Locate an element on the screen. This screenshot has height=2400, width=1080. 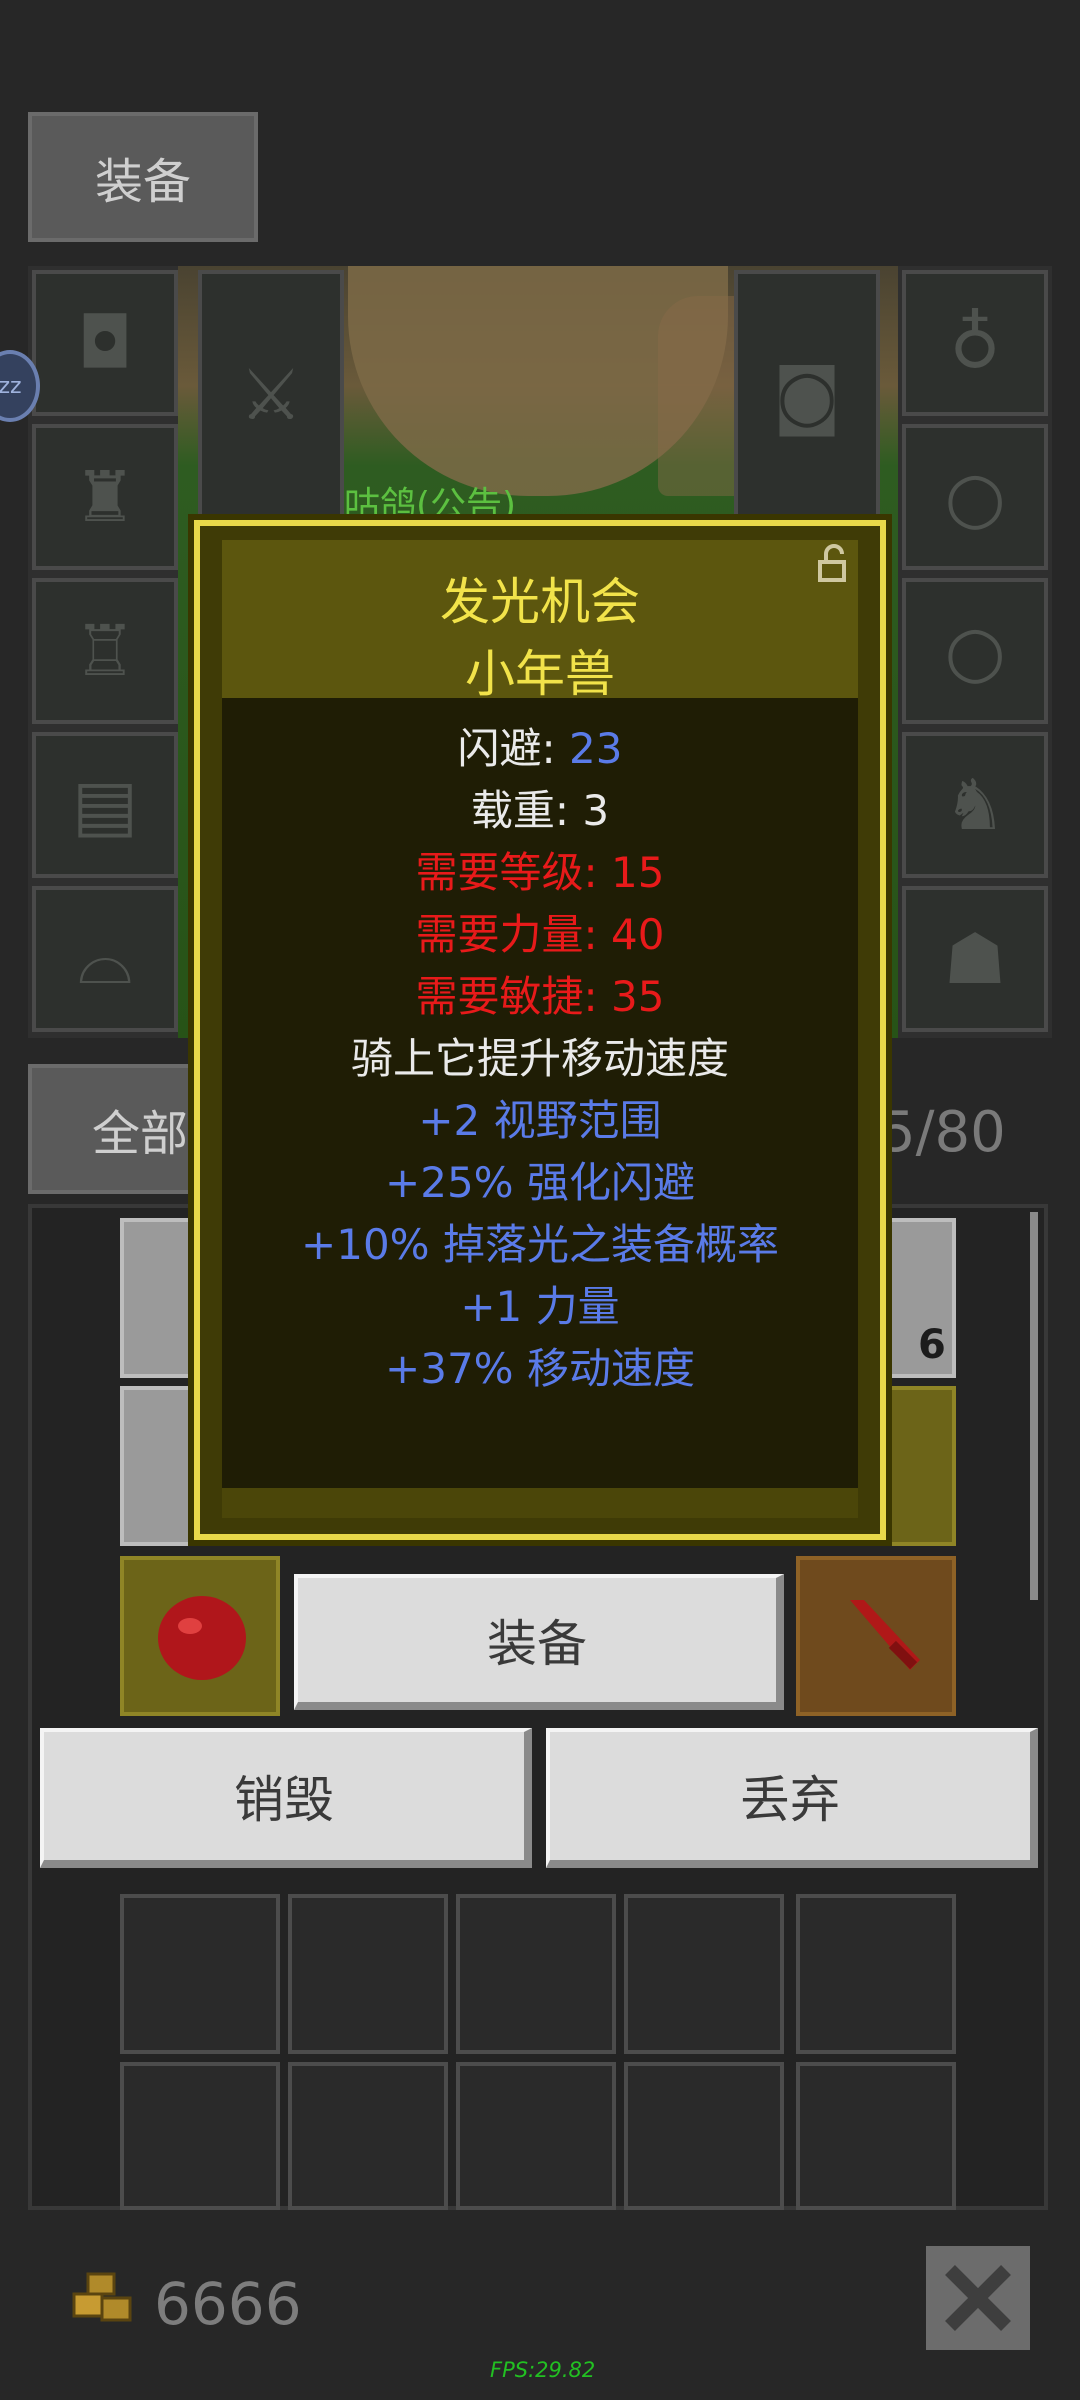
req-strength: 需要力量: 40 is located at coordinates (540, 934).